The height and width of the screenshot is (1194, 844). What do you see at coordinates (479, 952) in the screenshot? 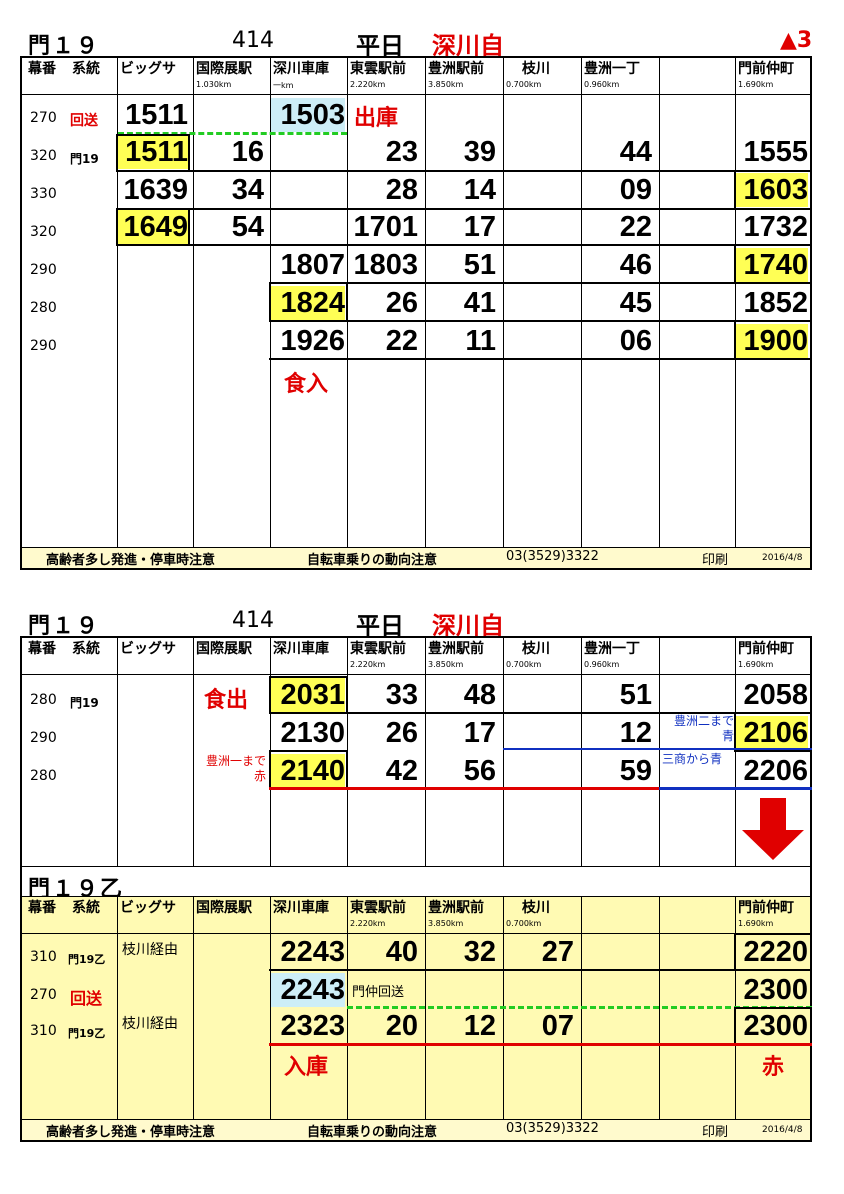
I see `time-cell: 32` at bounding box center [479, 952].